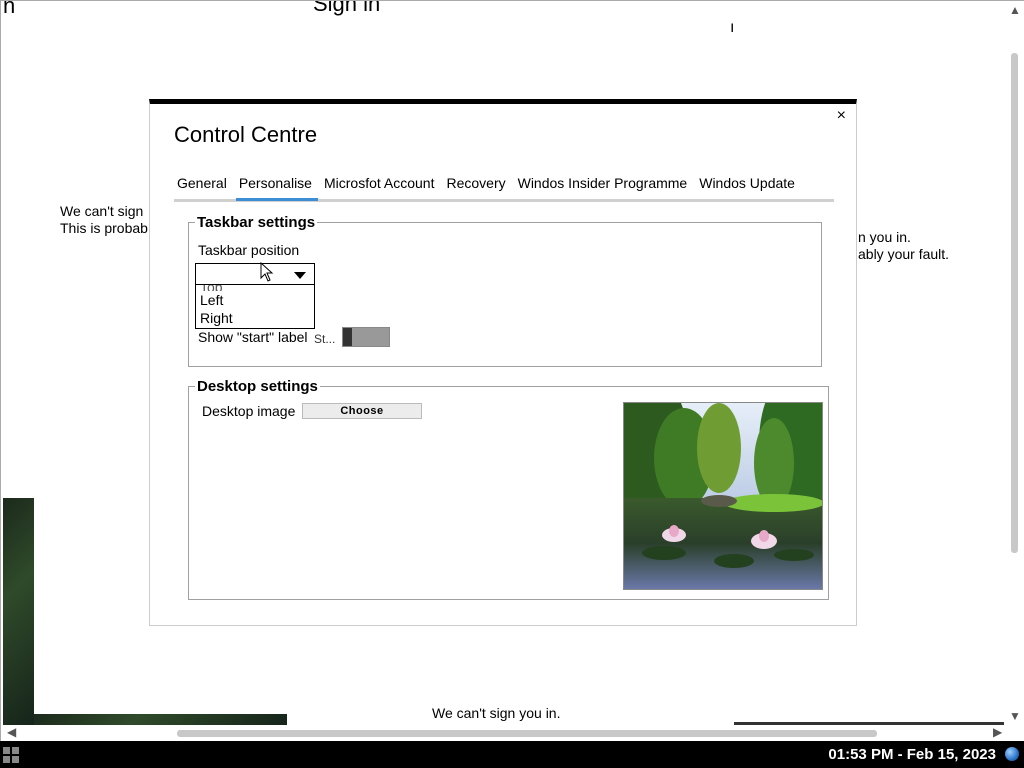 This screenshot has width=1024, height=768. I want to click on show-start-label: Show "start" label, so click(253, 337).